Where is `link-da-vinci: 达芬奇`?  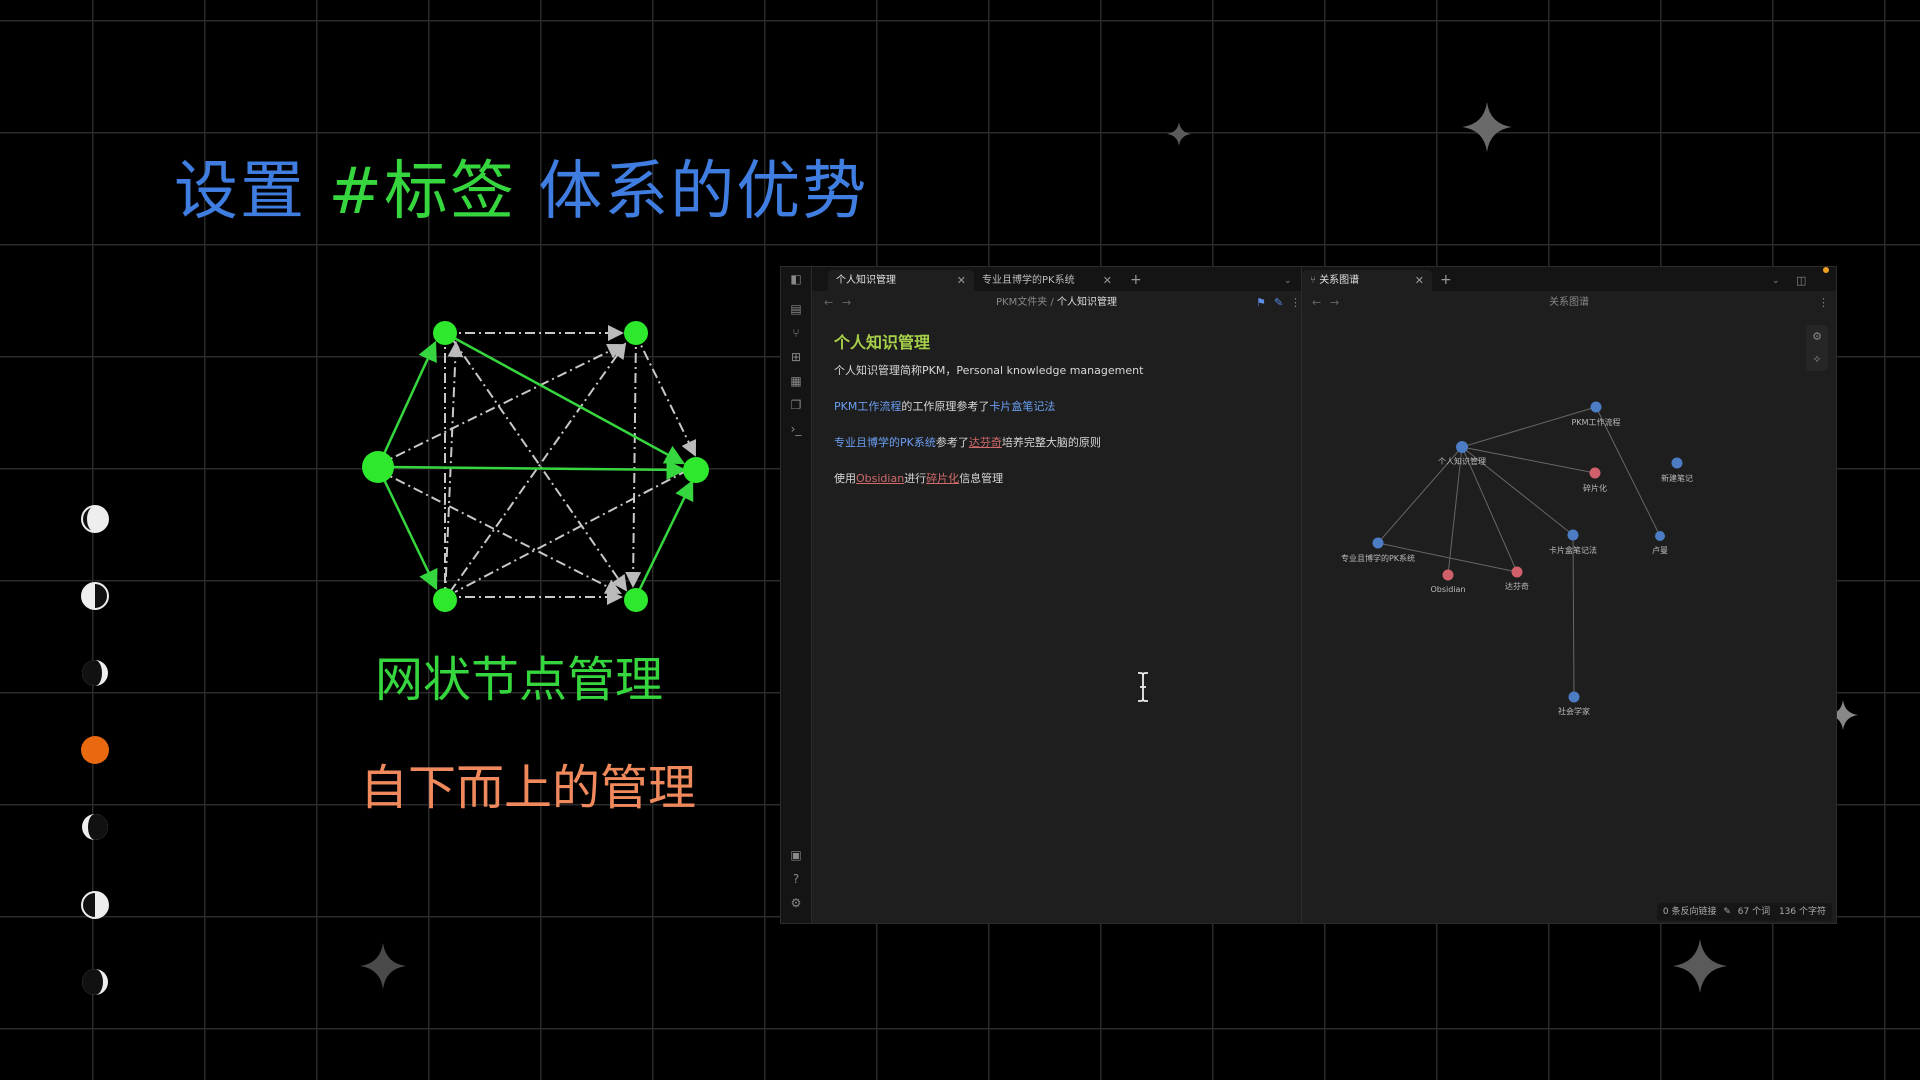 link-da-vinci: 达芬奇 is located at coordinates (985, 442).